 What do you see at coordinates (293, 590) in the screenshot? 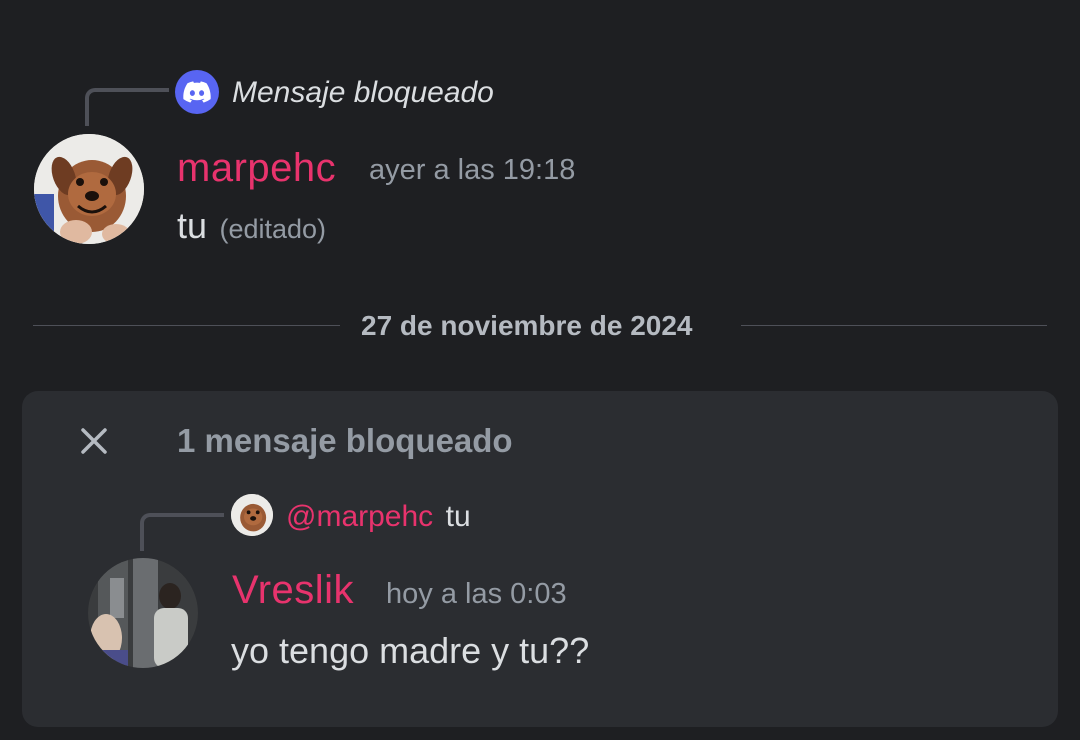
I see `message-username: Vreslik` at bounding box center [293, 590].